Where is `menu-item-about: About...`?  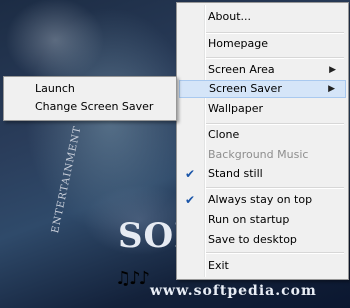 menu-item-about: About... is located at coordinates (262, 17).